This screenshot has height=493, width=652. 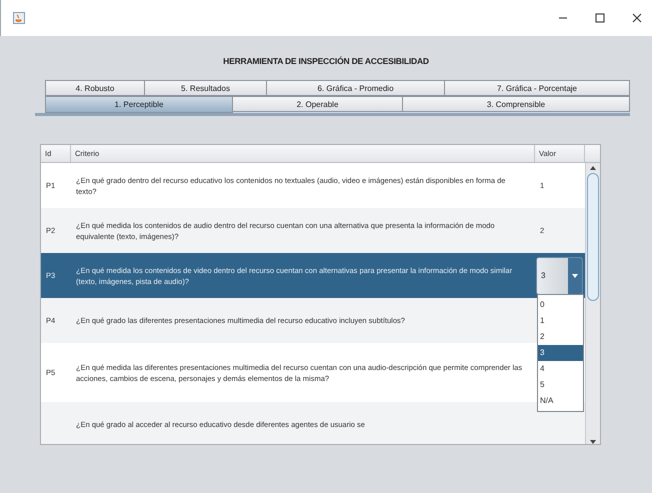 What do you see at coordinates (318, 104) in the screenshot?
I see `tab: 2. Operable` at bounding box center [318, 104].